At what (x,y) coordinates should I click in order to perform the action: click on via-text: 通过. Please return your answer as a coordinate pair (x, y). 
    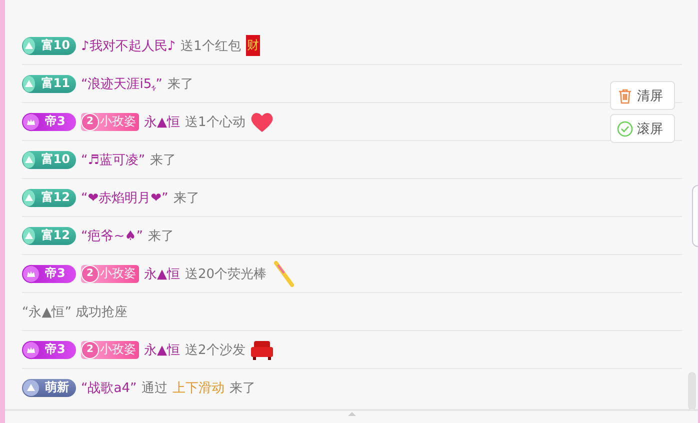
    Looking at the image, I should click on (155, 388).